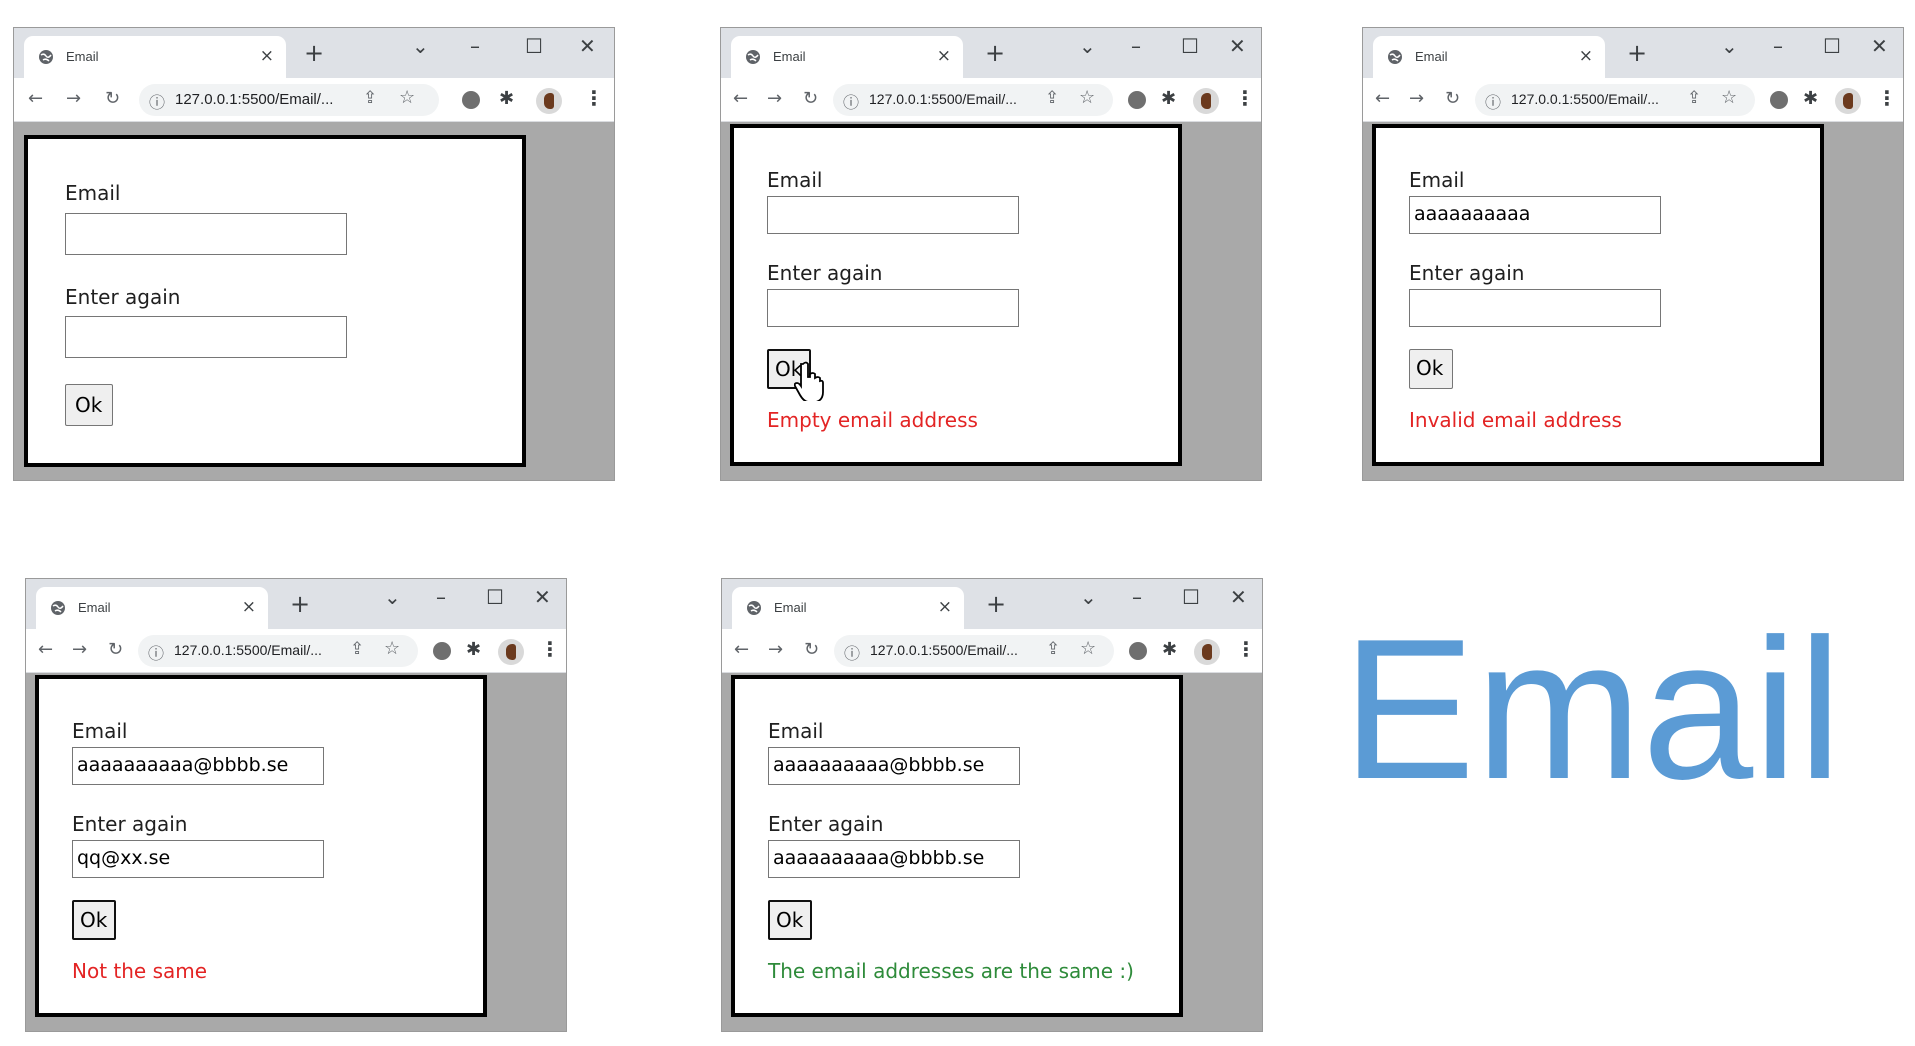  What do you see at coordinates (894, 859) in the screenshot?
I see `enter-again-input: aaaaaaaaaa@bbbb.se` at bounding box center [894, 859].